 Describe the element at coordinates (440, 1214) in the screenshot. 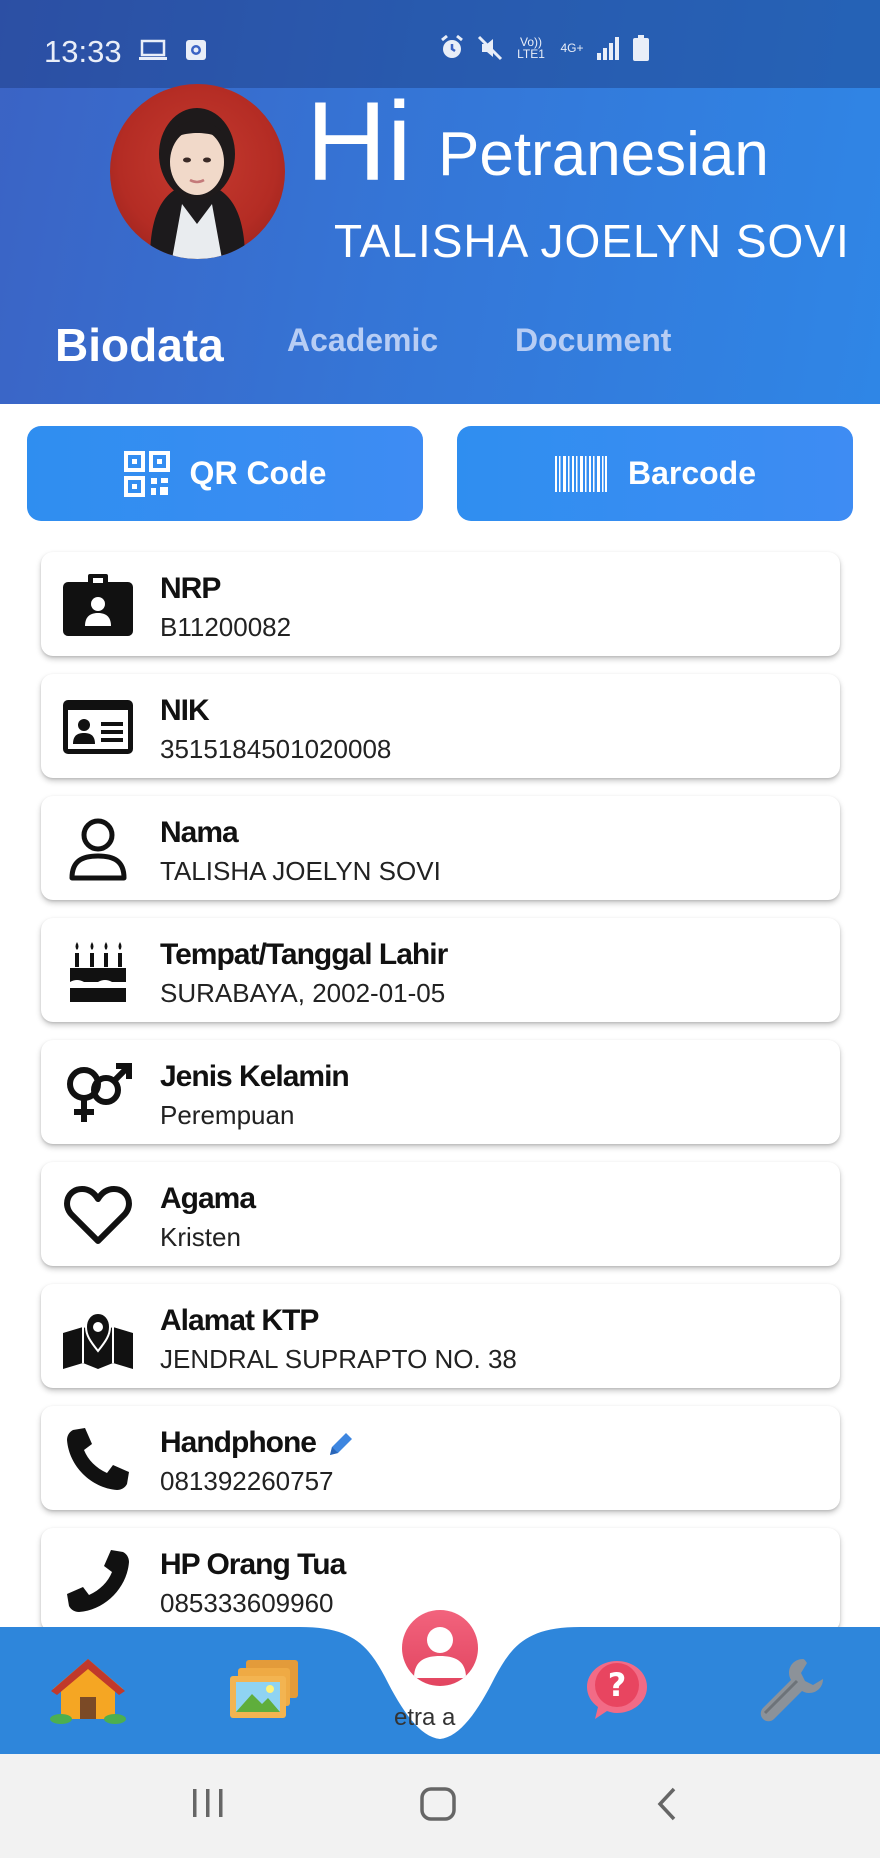

I see `biodata-card-religion: Agama Kristen` at that location.